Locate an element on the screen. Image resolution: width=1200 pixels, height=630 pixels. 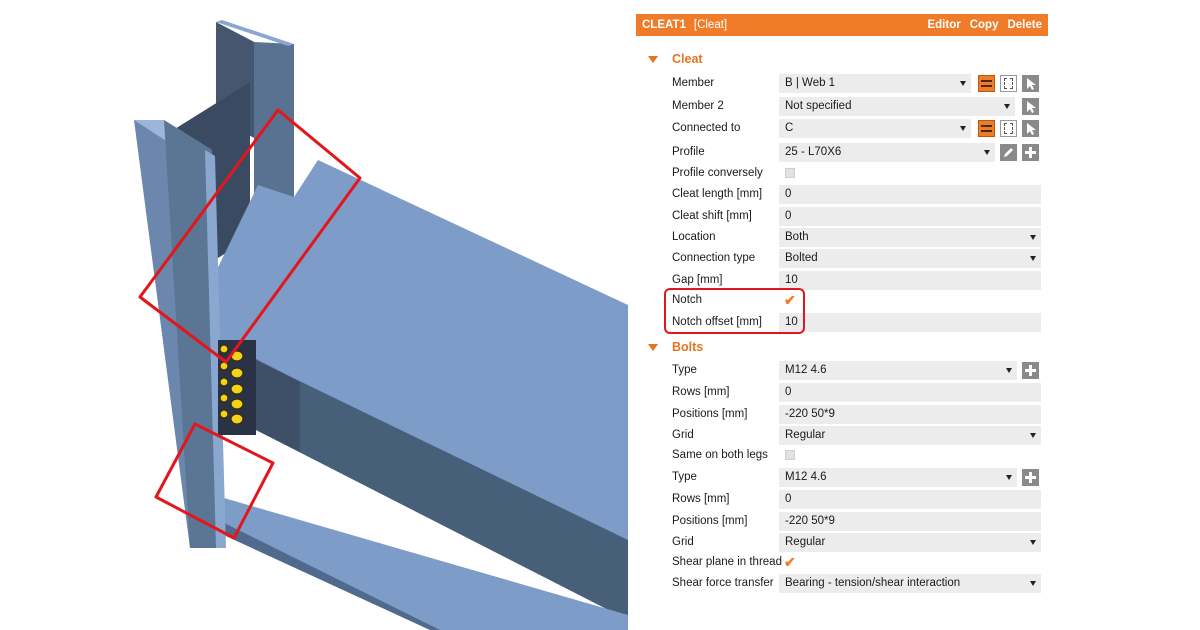
grid-value: Regular is located at coordinates (805, 435).